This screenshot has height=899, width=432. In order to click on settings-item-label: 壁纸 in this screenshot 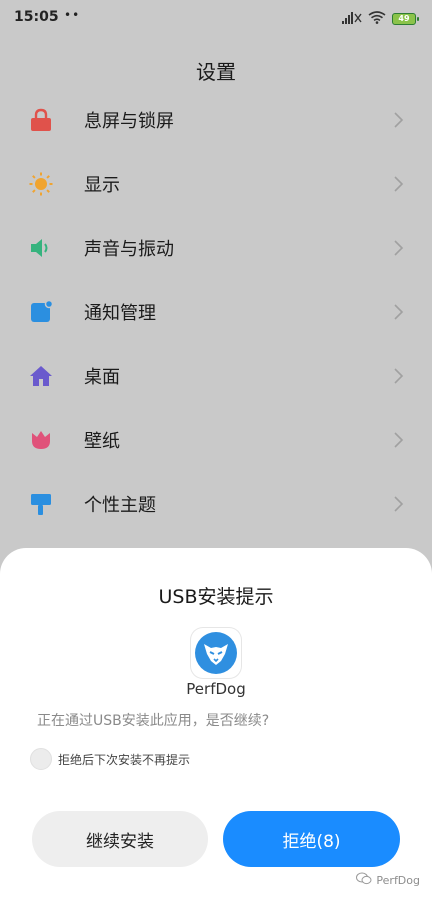, I will do `click(102, 441)`.